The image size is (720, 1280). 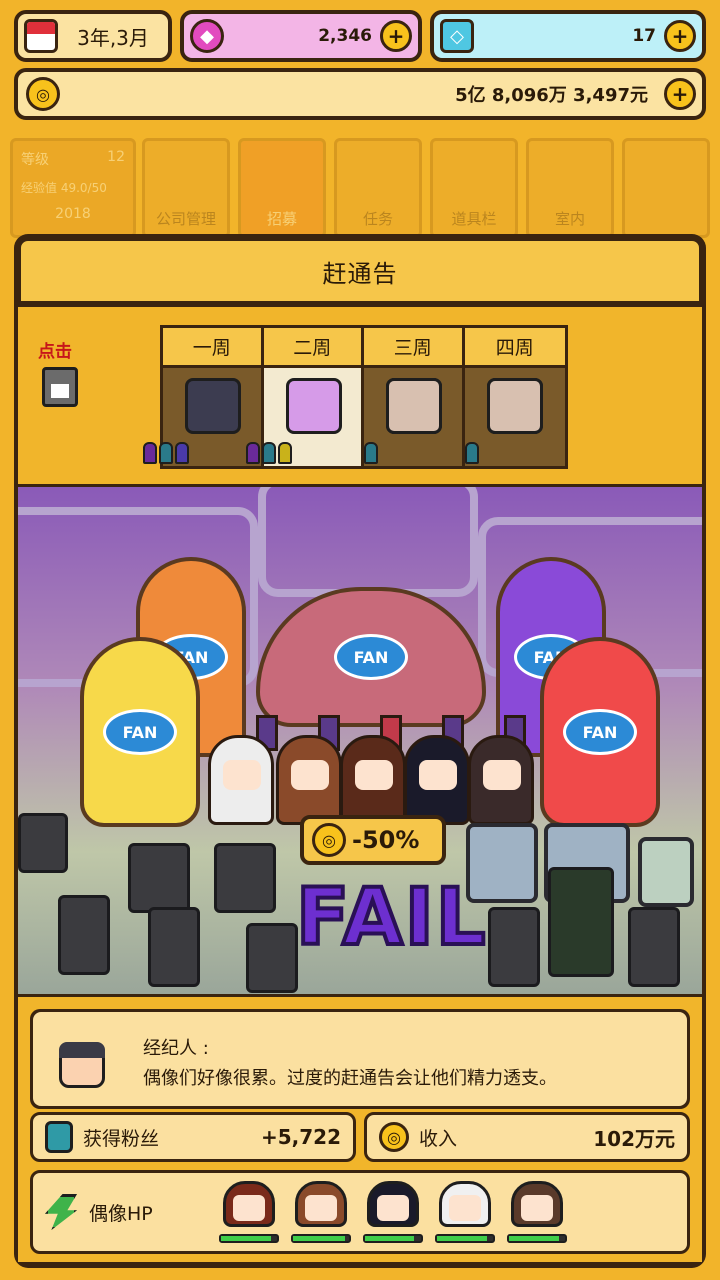 What do you see at coordinates (438, 1138) in the screenshot?
I see `income-label: 收入` at bounding box center [438, 1138].